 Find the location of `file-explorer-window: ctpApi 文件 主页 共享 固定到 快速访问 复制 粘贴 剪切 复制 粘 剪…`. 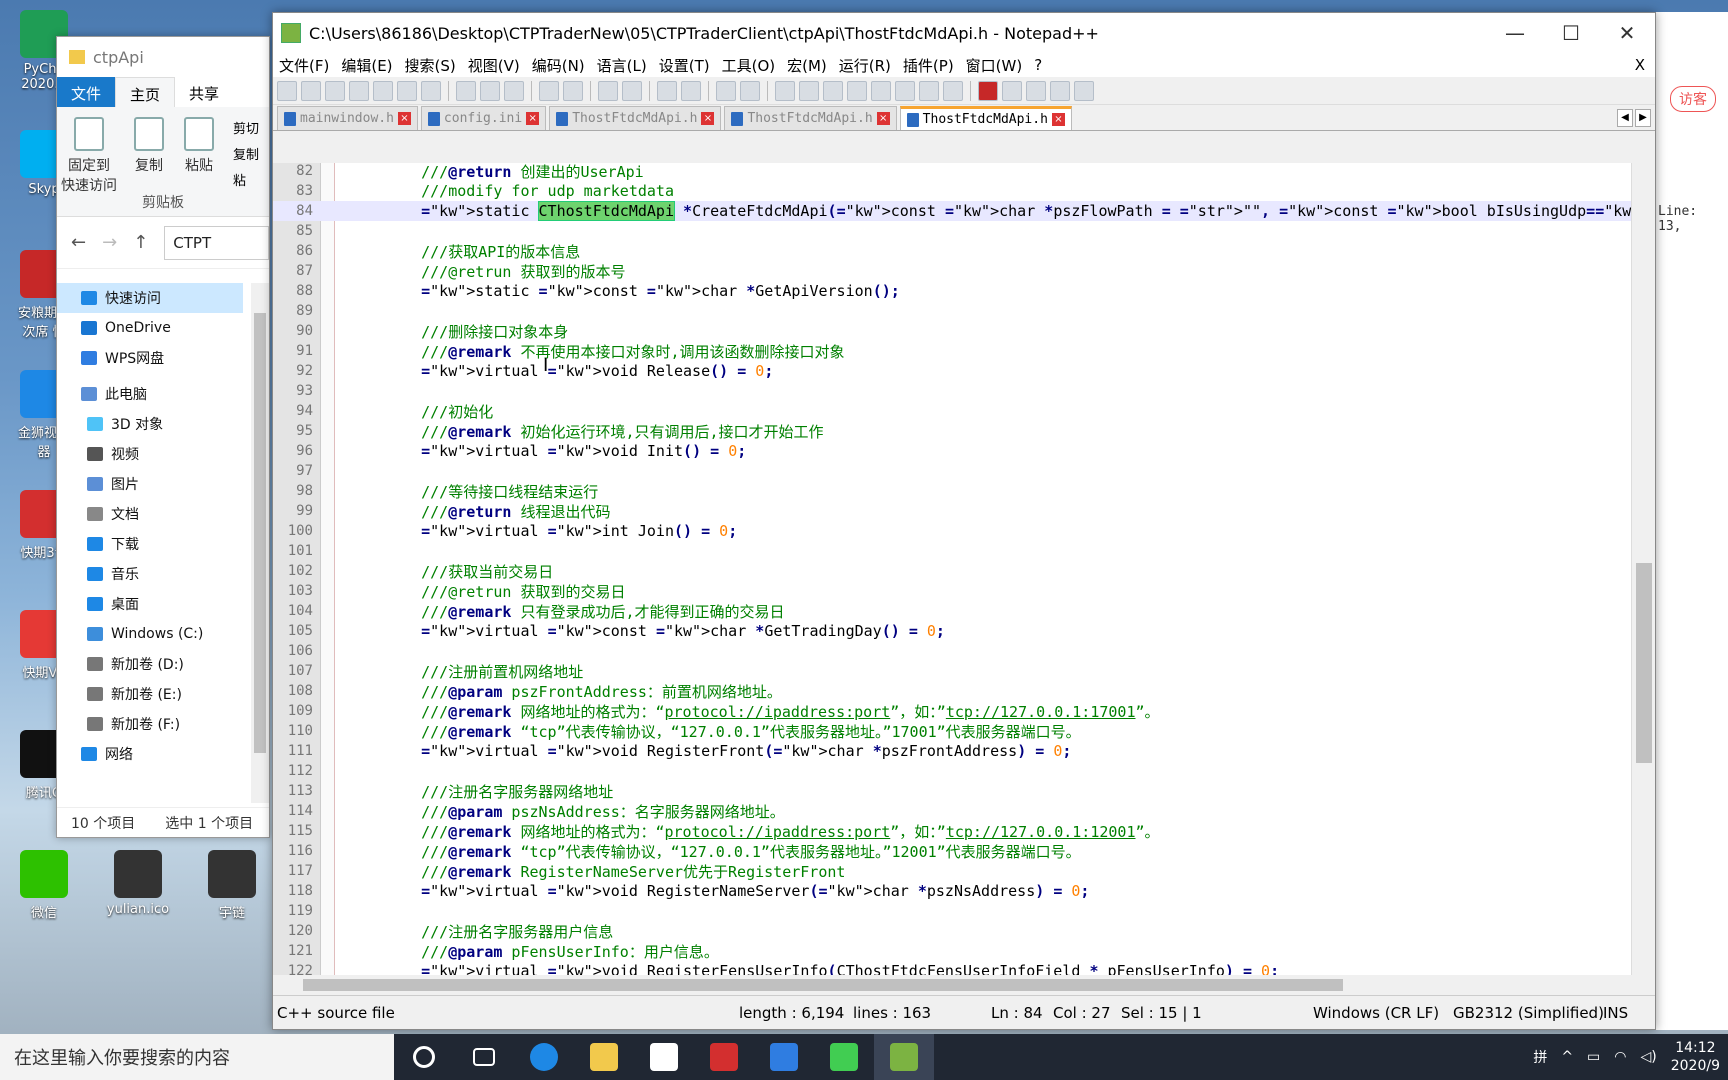

file-explorer-window: ctpApi 文件 主页 共享 固定到 快速访问 复制 粘贴 剪切 复制 粘 剪… is located at coordinates (163, 437).